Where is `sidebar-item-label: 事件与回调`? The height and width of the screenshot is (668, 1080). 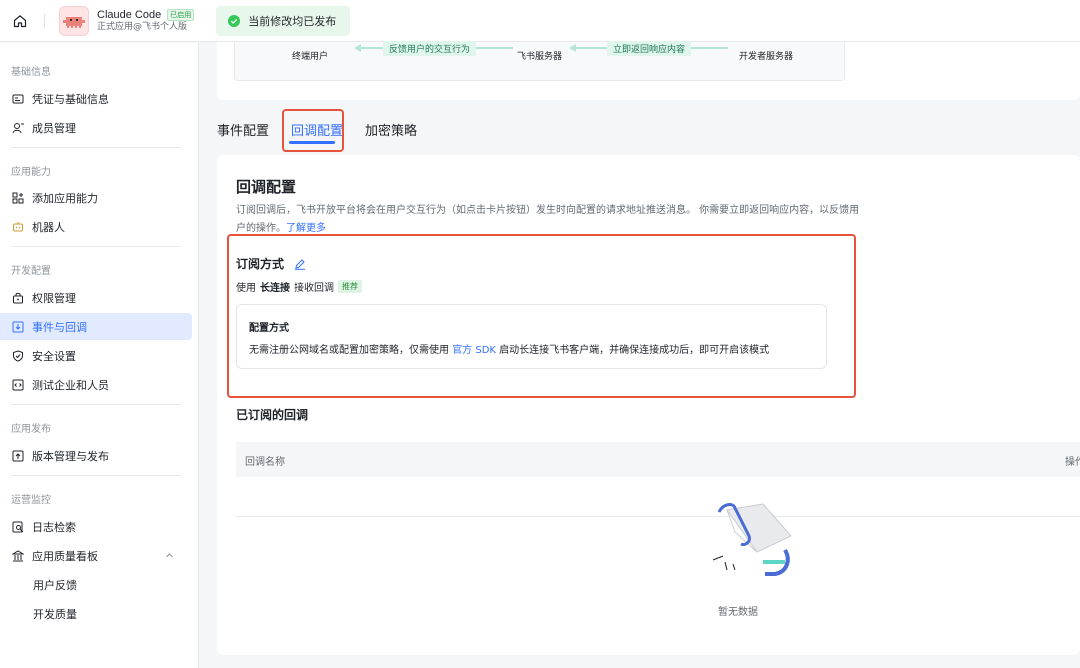
sidebar-item-label: 事件与回调 is located at coordinates (59, 327).